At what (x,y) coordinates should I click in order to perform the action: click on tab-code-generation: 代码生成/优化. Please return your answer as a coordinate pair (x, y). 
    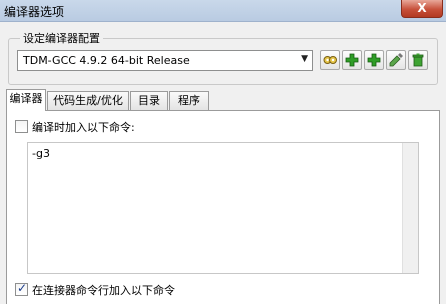
    Looking at the image, I should click on (88, 100).